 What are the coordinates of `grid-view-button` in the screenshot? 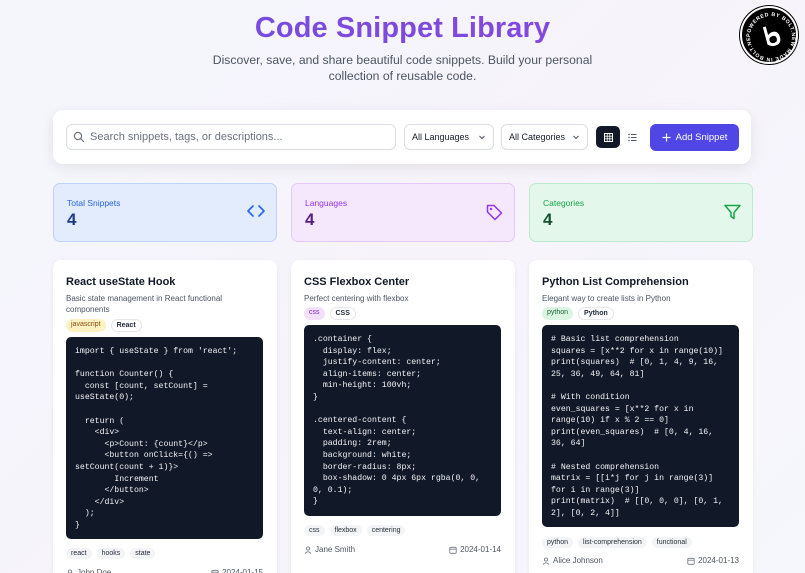 It's located at (608, 137).